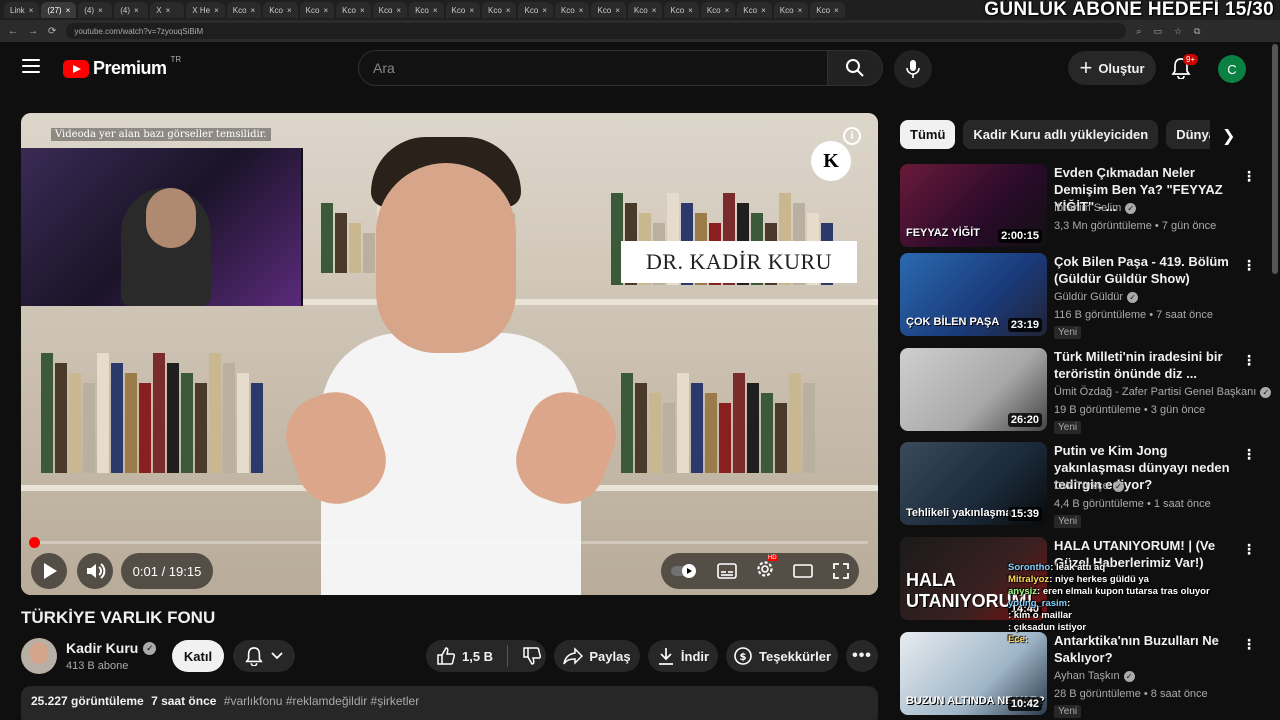  Describe the element at coordinates (597, 656) in the screenshot. I see `share-button: Paylaş` at that location.